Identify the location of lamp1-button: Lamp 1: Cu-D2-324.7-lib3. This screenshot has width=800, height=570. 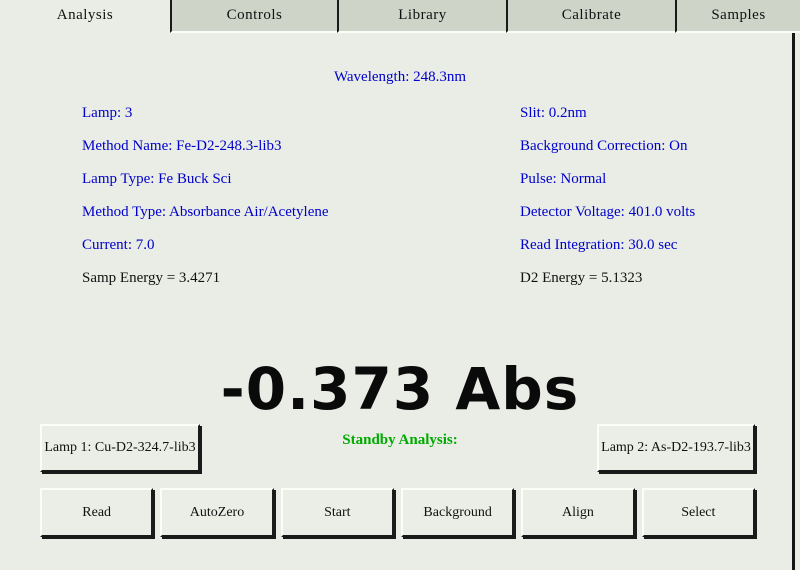
(120, 448).